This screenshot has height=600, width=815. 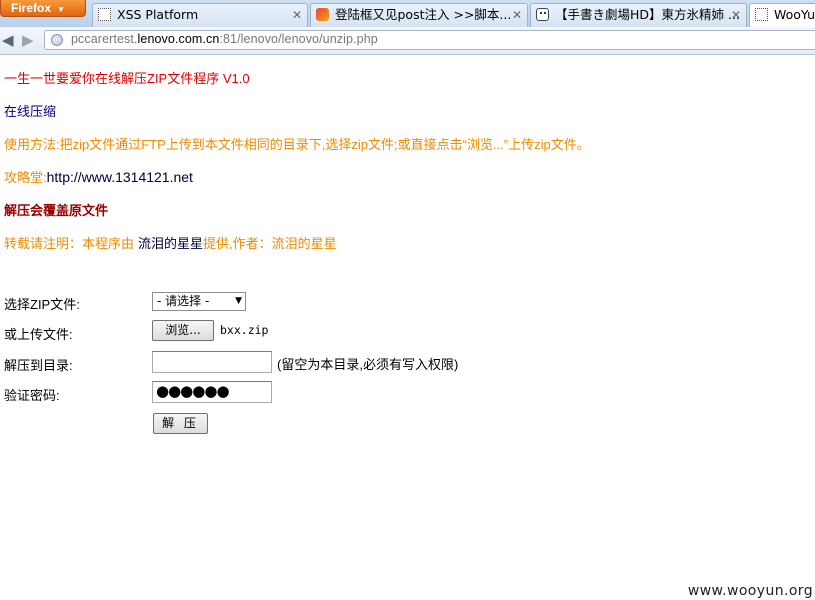 What do you see at coordinates (270, 243) in the screenshot?
I see `reprint-suffix: 提供,作者：流泪的星星` at bounding box center [270, 243].